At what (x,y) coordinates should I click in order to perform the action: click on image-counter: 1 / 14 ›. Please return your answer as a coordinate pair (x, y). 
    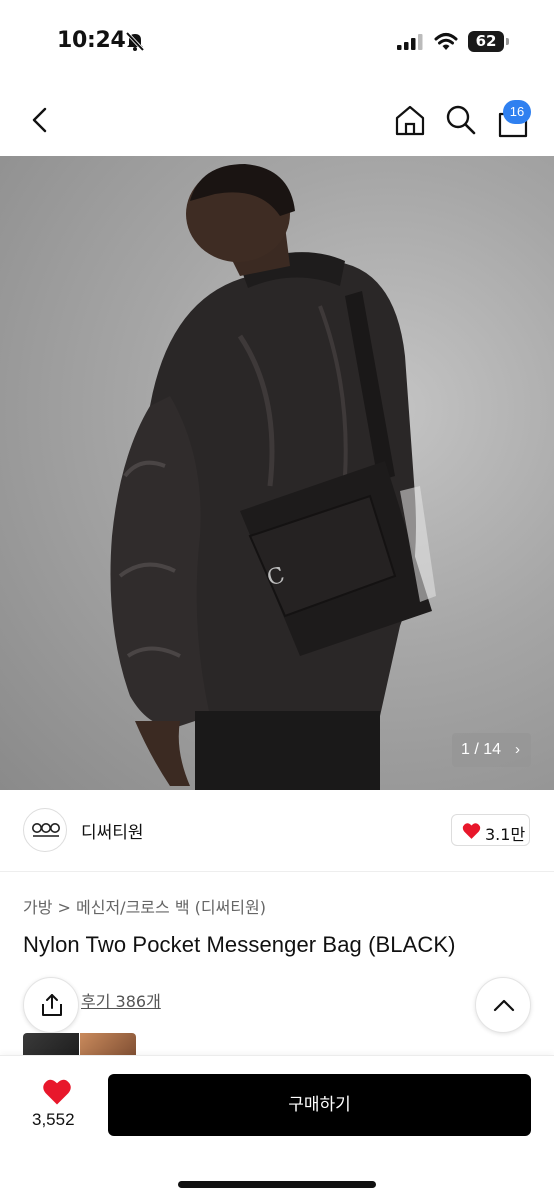
    Looking at the image, I should click on (491, 750).